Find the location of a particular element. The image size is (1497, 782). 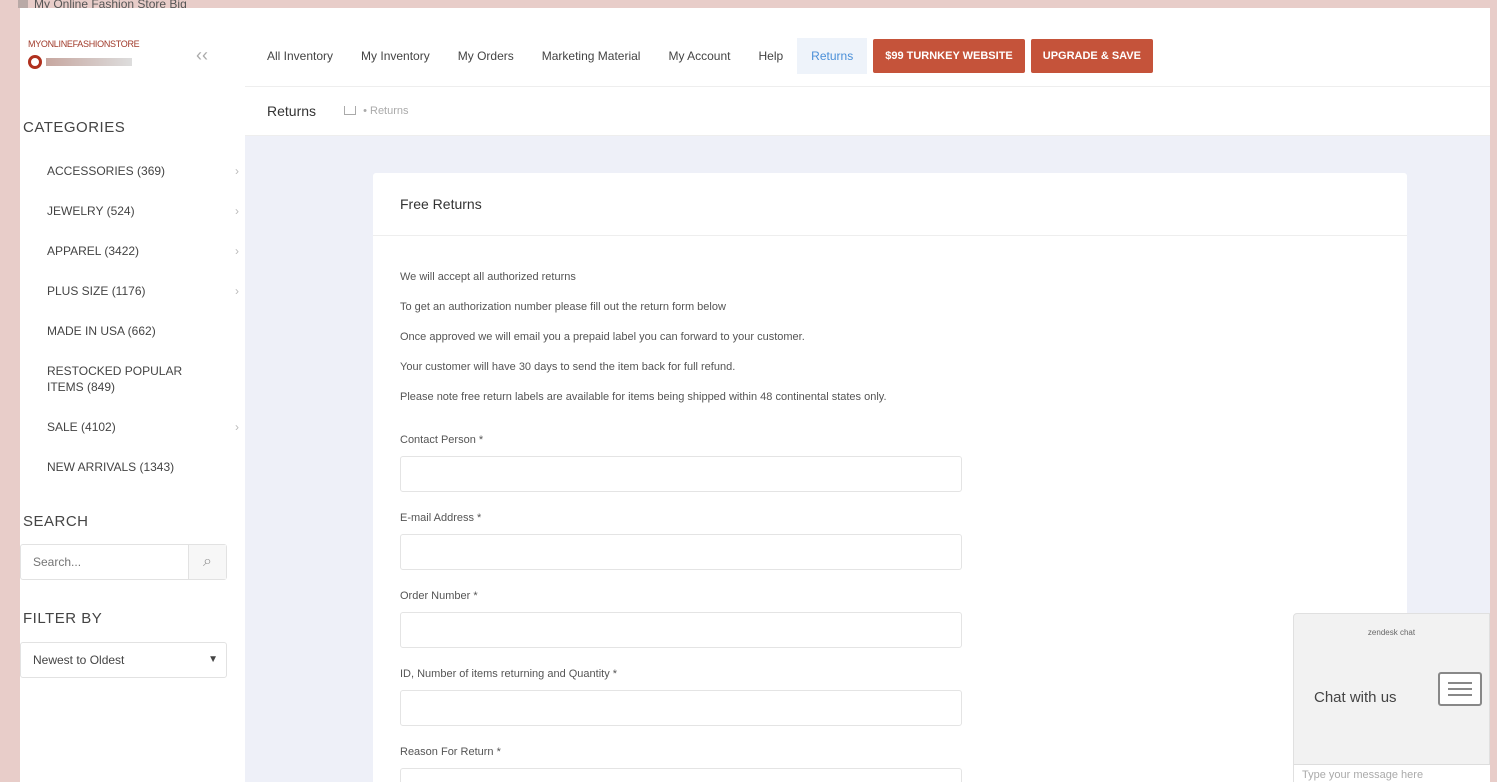

chevron-down-icon: ▼ is located at coordinates (213, 659).